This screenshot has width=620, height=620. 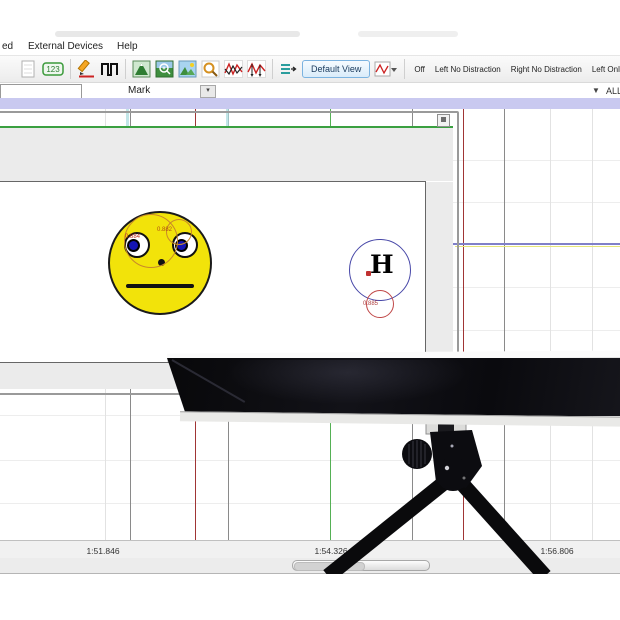 What do you see at coordinates (389, 523) in the screenshot?
I see `tripod-left-leg` at bounding box center [389, 523].